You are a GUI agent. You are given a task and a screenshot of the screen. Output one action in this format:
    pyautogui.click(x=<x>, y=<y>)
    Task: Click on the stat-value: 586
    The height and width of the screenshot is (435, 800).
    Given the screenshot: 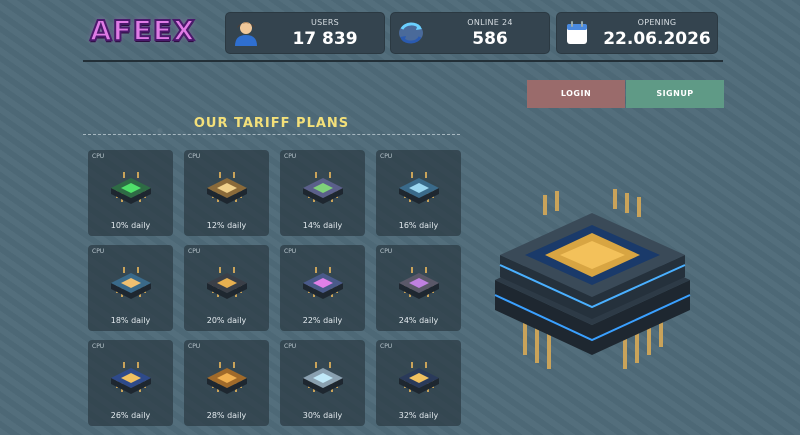 What is the action you would take?
    pyautogui.click(x=490, y=38)
    